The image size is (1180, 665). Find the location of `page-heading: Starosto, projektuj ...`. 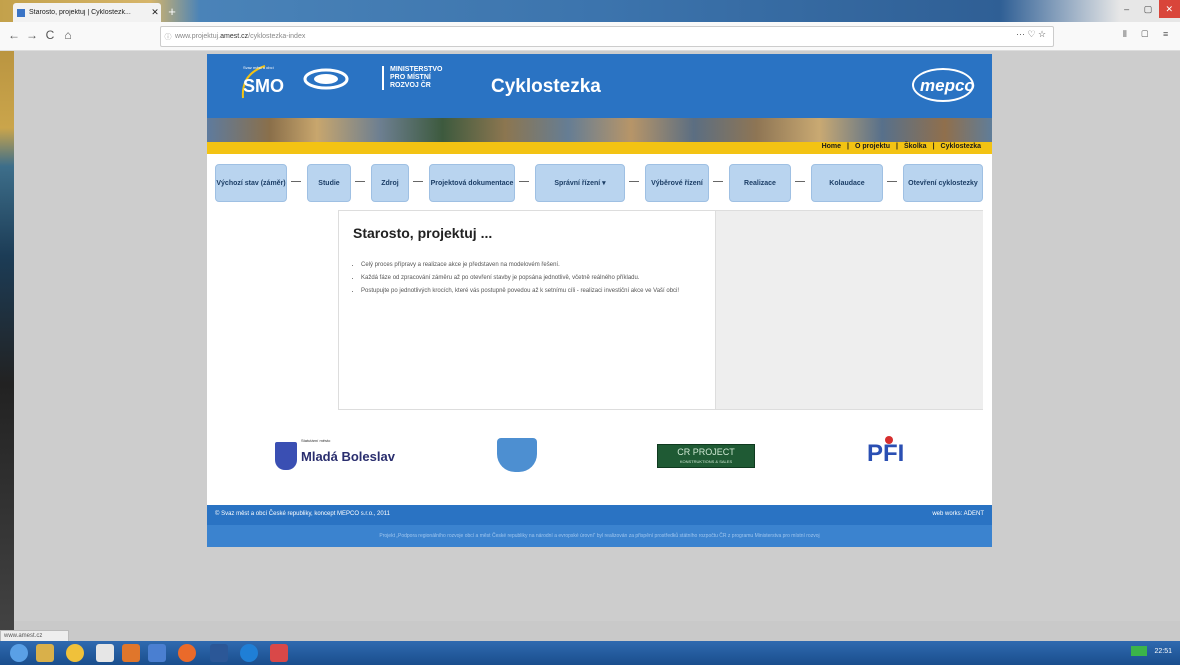

page-heading: Starosto, projektuj ... is located at coordinates (423, 233).